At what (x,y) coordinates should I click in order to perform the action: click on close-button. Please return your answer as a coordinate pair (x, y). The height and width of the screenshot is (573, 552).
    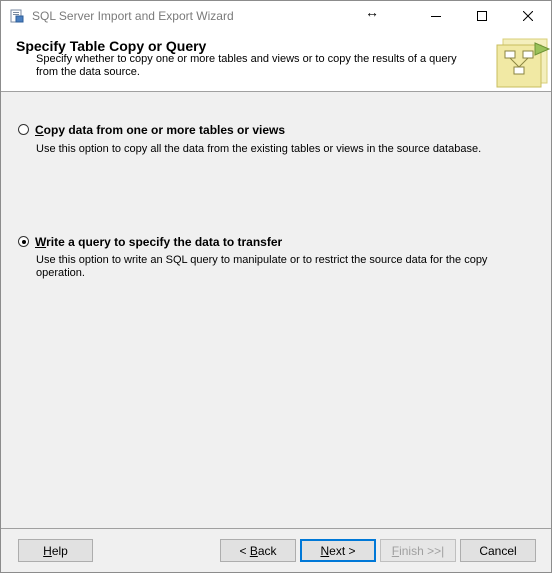
    Looking at the image, I should click on (528, 16).